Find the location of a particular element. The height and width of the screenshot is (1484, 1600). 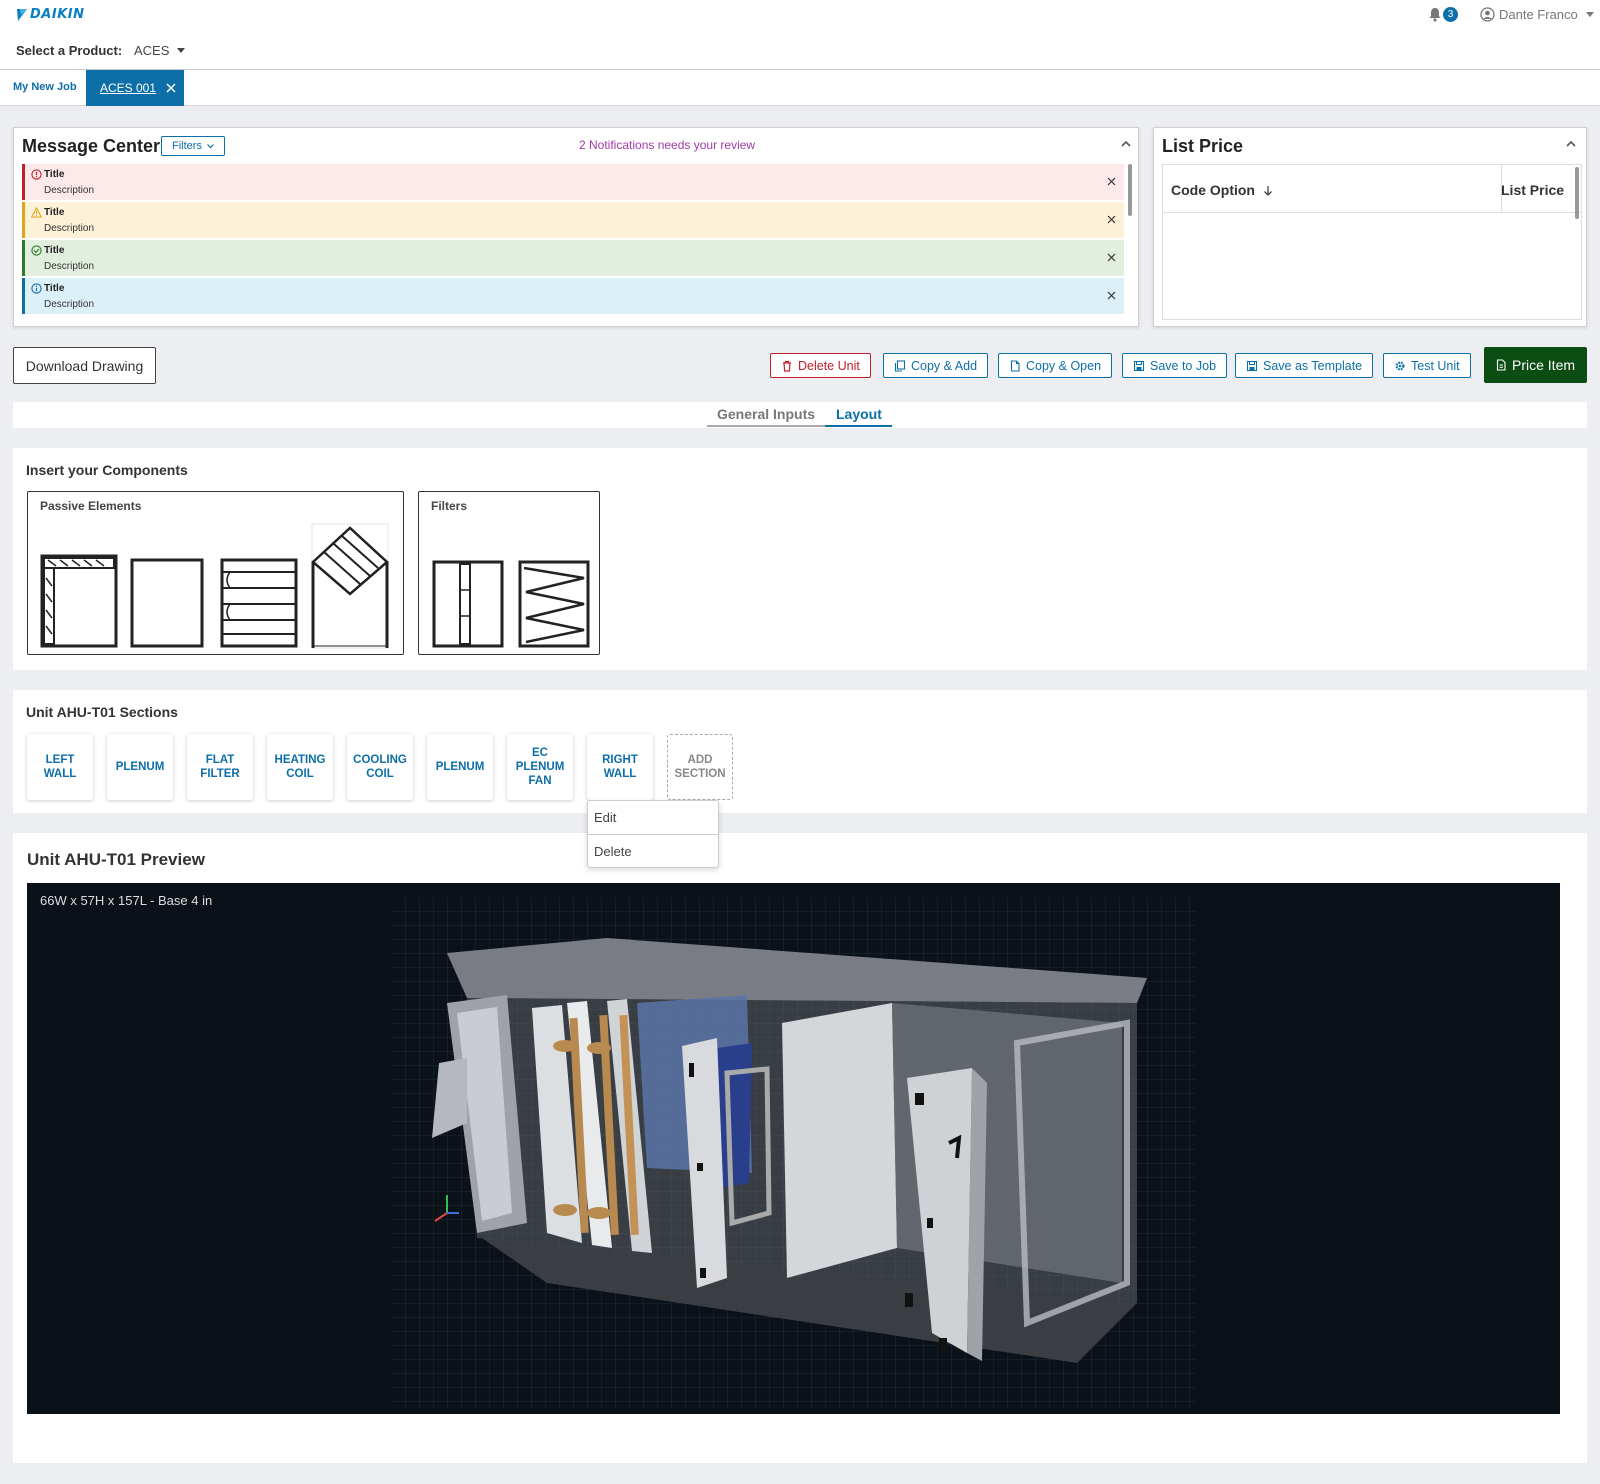

button-label: Test Unit is located at coordinates (1435, 365).